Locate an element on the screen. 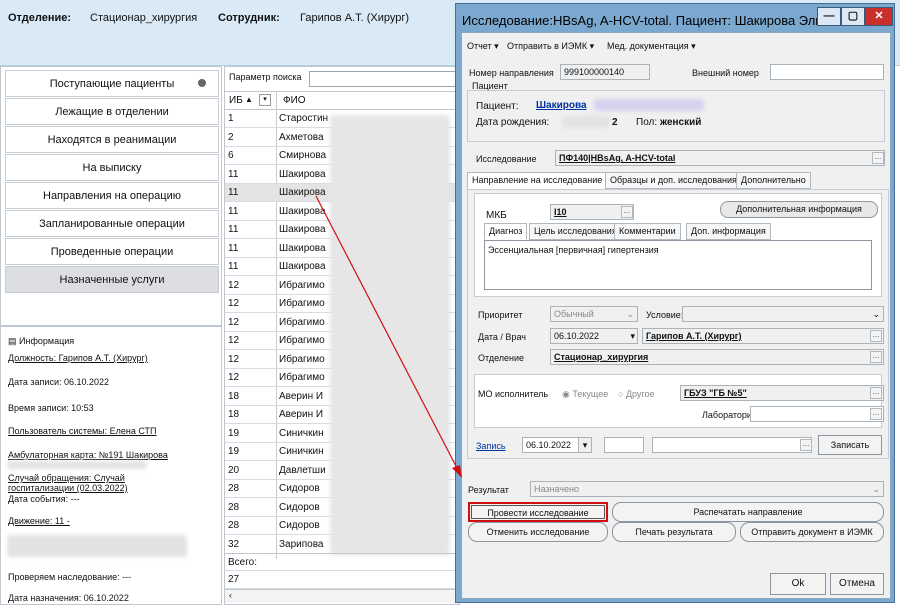  nav-done-ops: Проведенные операции is located at coordinates (112, 251).